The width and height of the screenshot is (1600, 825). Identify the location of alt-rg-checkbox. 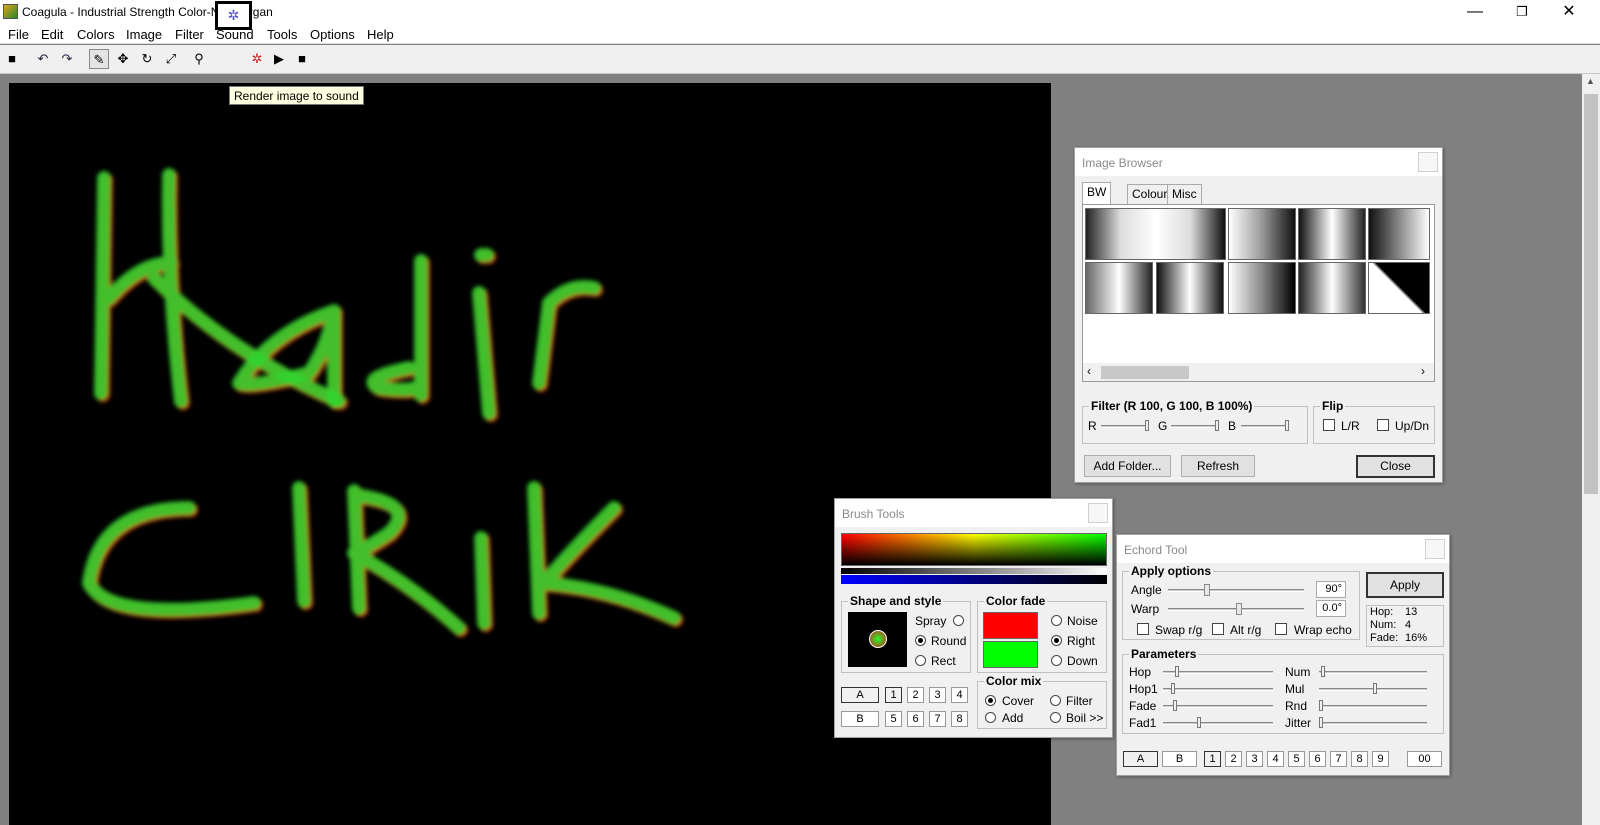
(1218, 629).